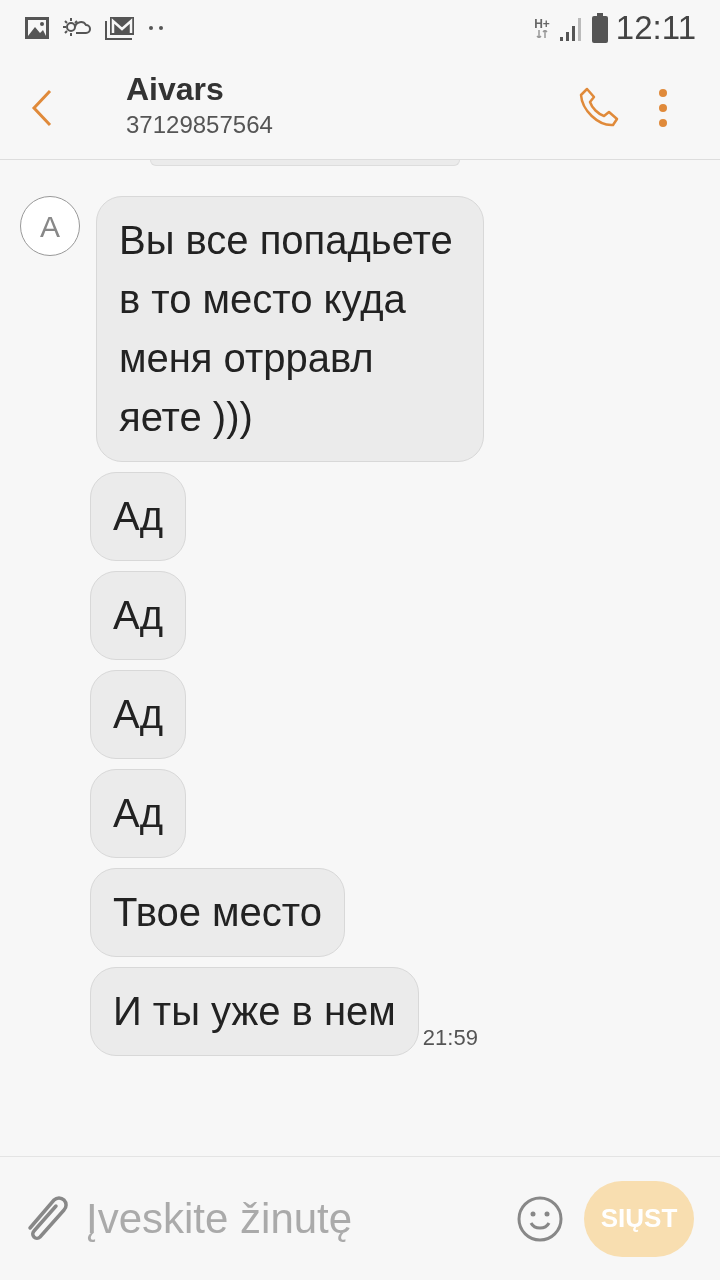 The width and height of the screenshot is (720, 1280). What do you see at coordinates (542, 34) in the screenshot?
I see `data-arrows-icon` at bounding box center [542, 34].